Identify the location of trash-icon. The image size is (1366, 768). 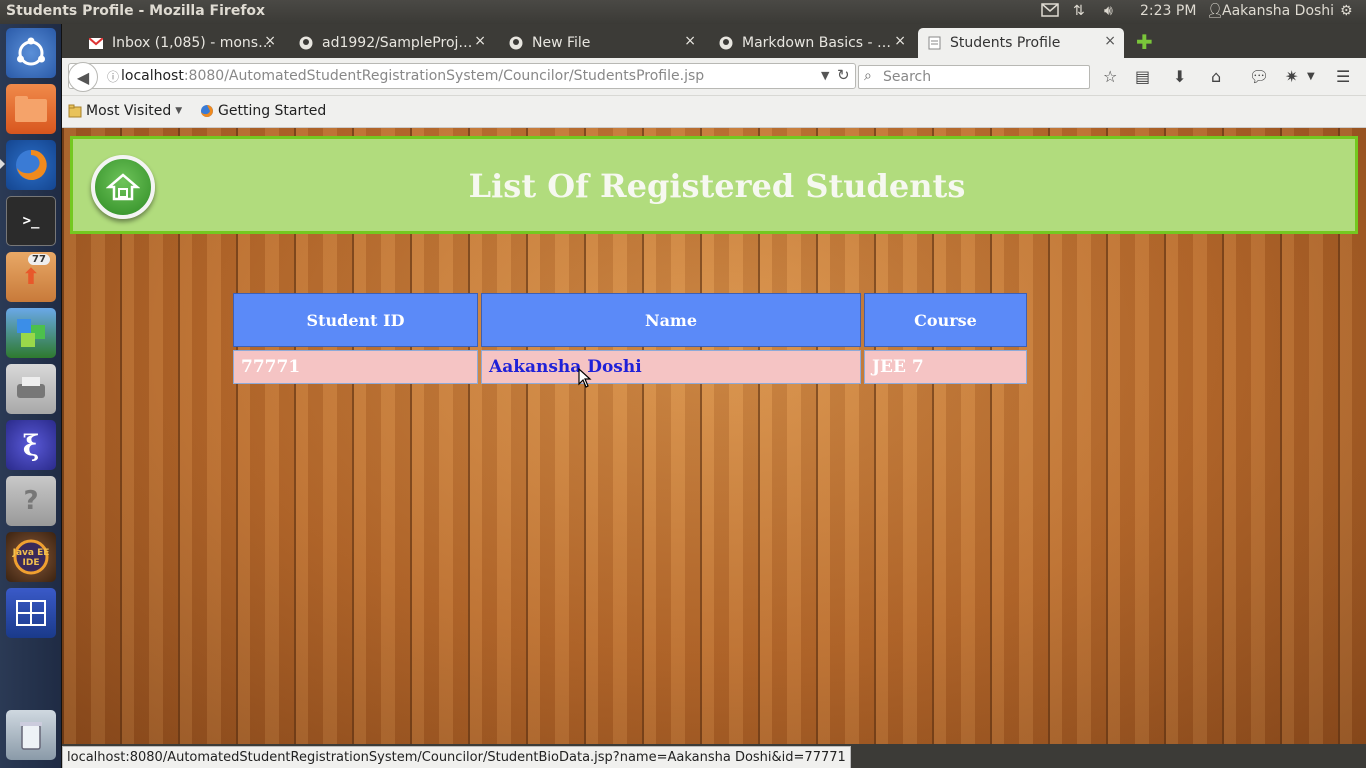
(31, 735).